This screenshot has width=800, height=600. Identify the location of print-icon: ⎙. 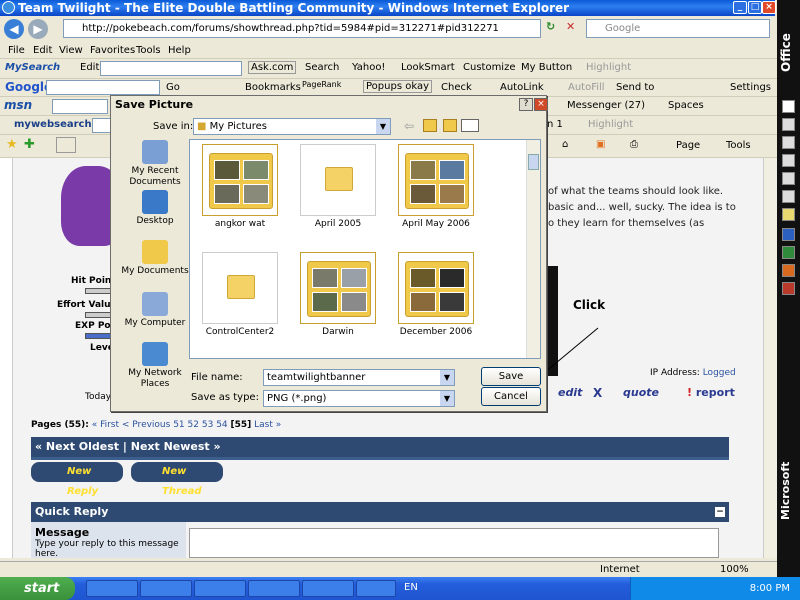
(634, 144).